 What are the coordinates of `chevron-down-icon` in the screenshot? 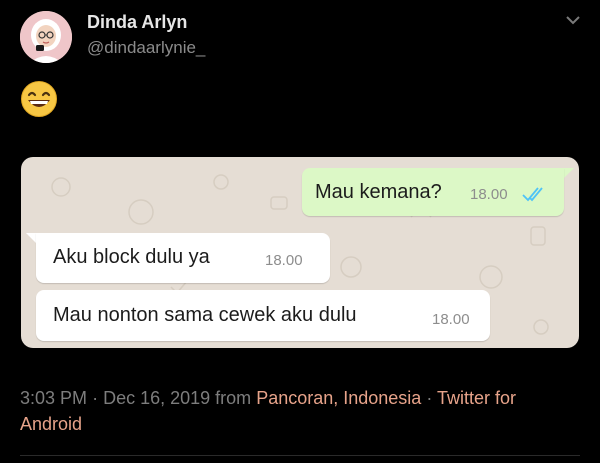 It's located at (573, 20).